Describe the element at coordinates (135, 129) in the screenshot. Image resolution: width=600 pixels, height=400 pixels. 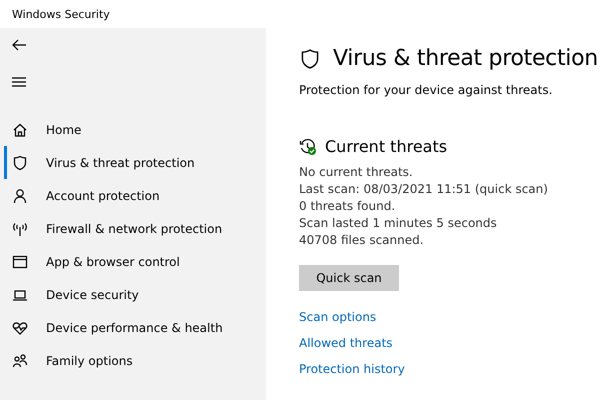
I see `nav-item: Home` at that location.